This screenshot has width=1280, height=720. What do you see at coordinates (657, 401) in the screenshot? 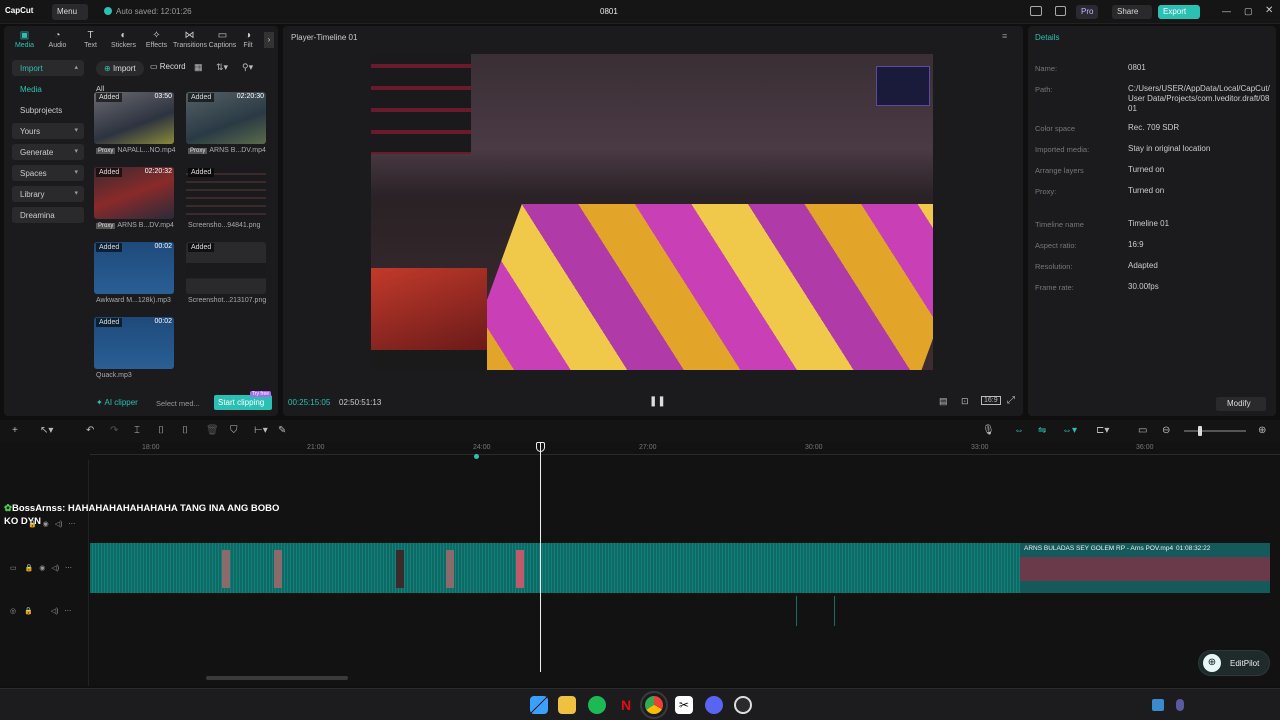
I see `pause-icon: ❚❚` at bounding box center [657, 401].